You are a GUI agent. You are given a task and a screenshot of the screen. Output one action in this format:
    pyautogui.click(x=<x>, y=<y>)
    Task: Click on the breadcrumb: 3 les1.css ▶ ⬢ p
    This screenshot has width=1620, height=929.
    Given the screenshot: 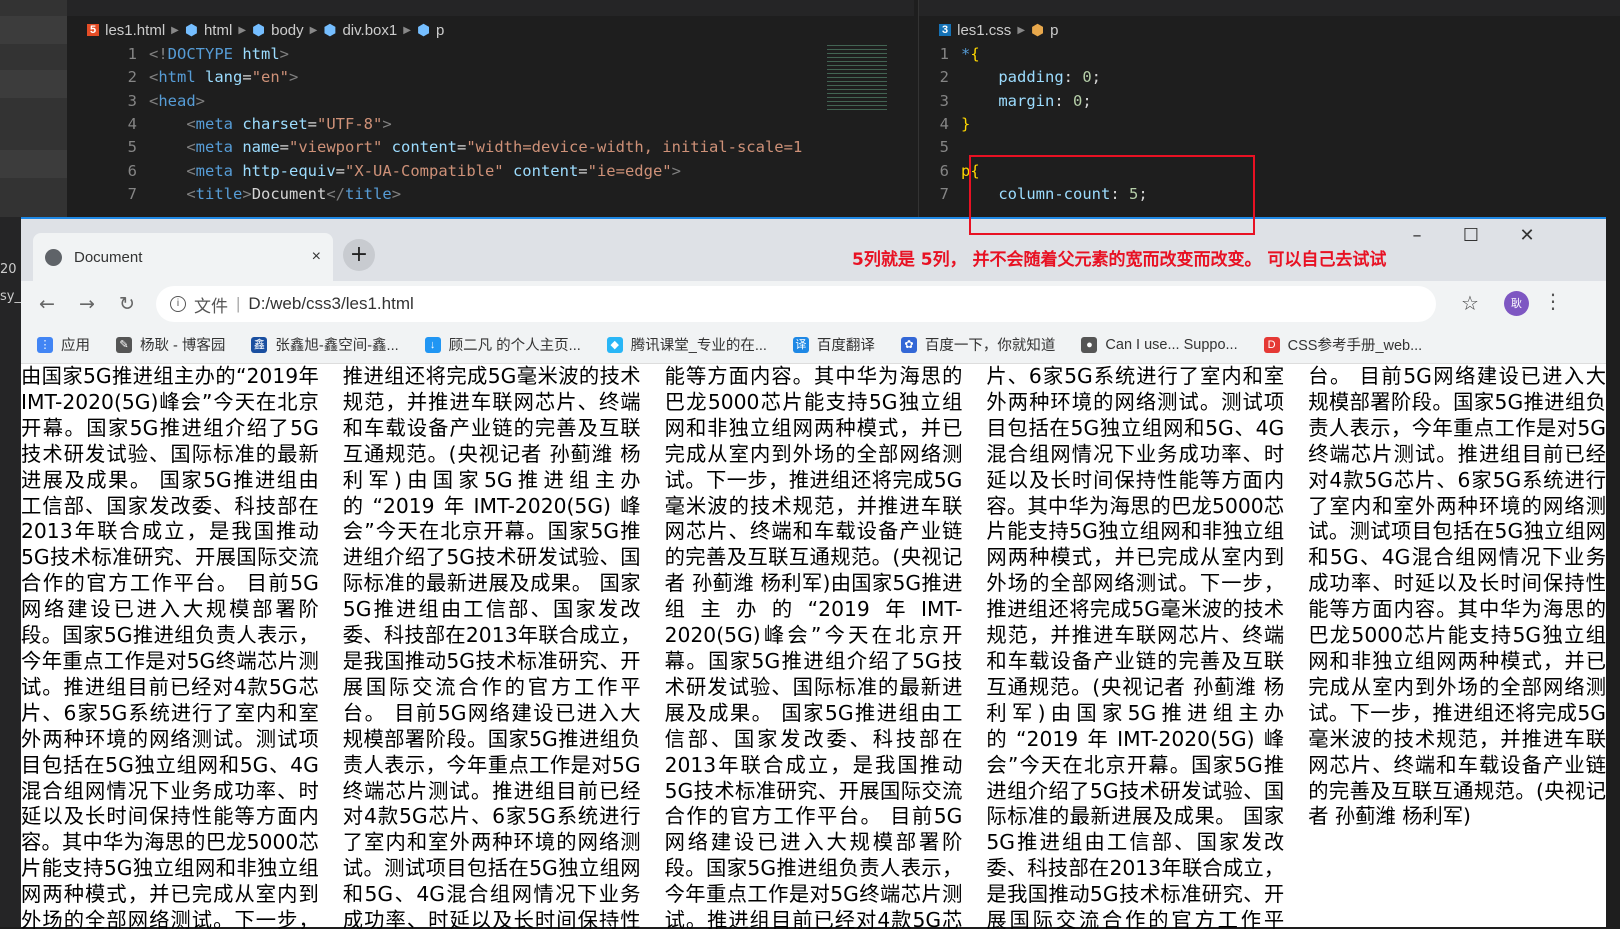 What is the action you would take?
    pyautogui.click(x=998, y=30)
    